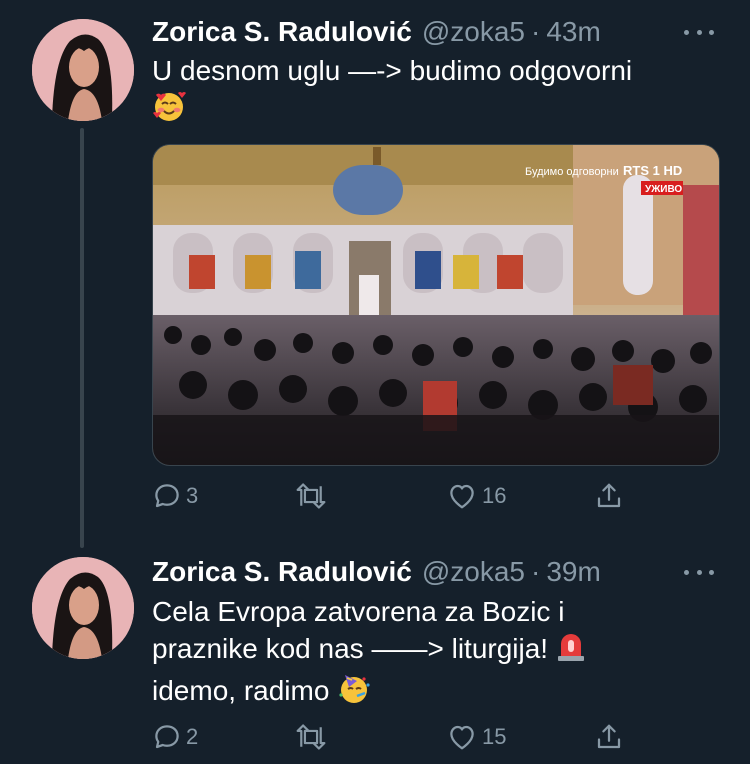 The height and width of the screenshot is (764, 750). What do you see at coordinates (392, 737) in the screenshot?
I see `tweet-actions: 2 15` at bounding box center [392, 737].